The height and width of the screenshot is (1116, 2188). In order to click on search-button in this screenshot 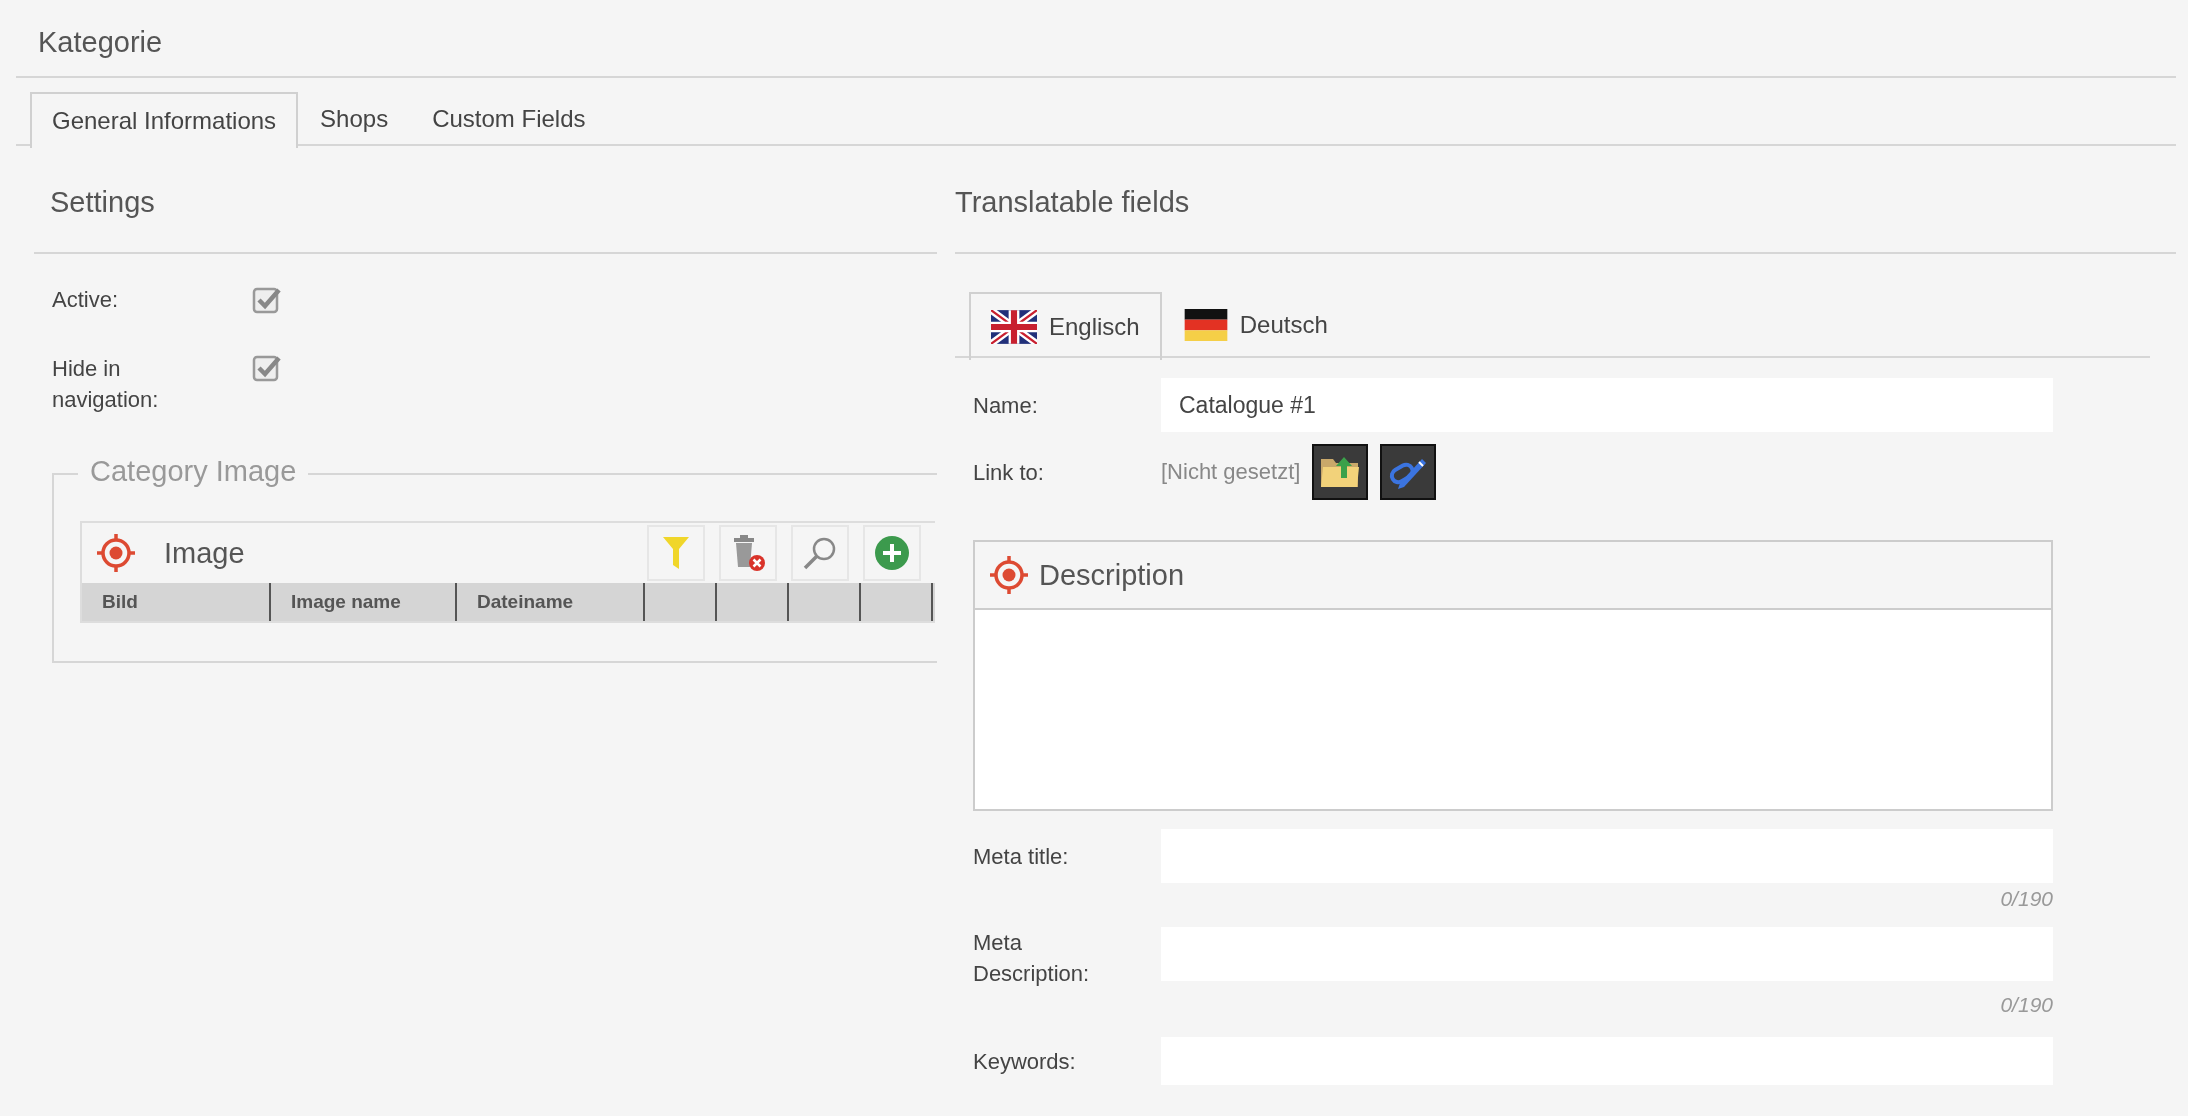, I will do `click(820, 553)`.